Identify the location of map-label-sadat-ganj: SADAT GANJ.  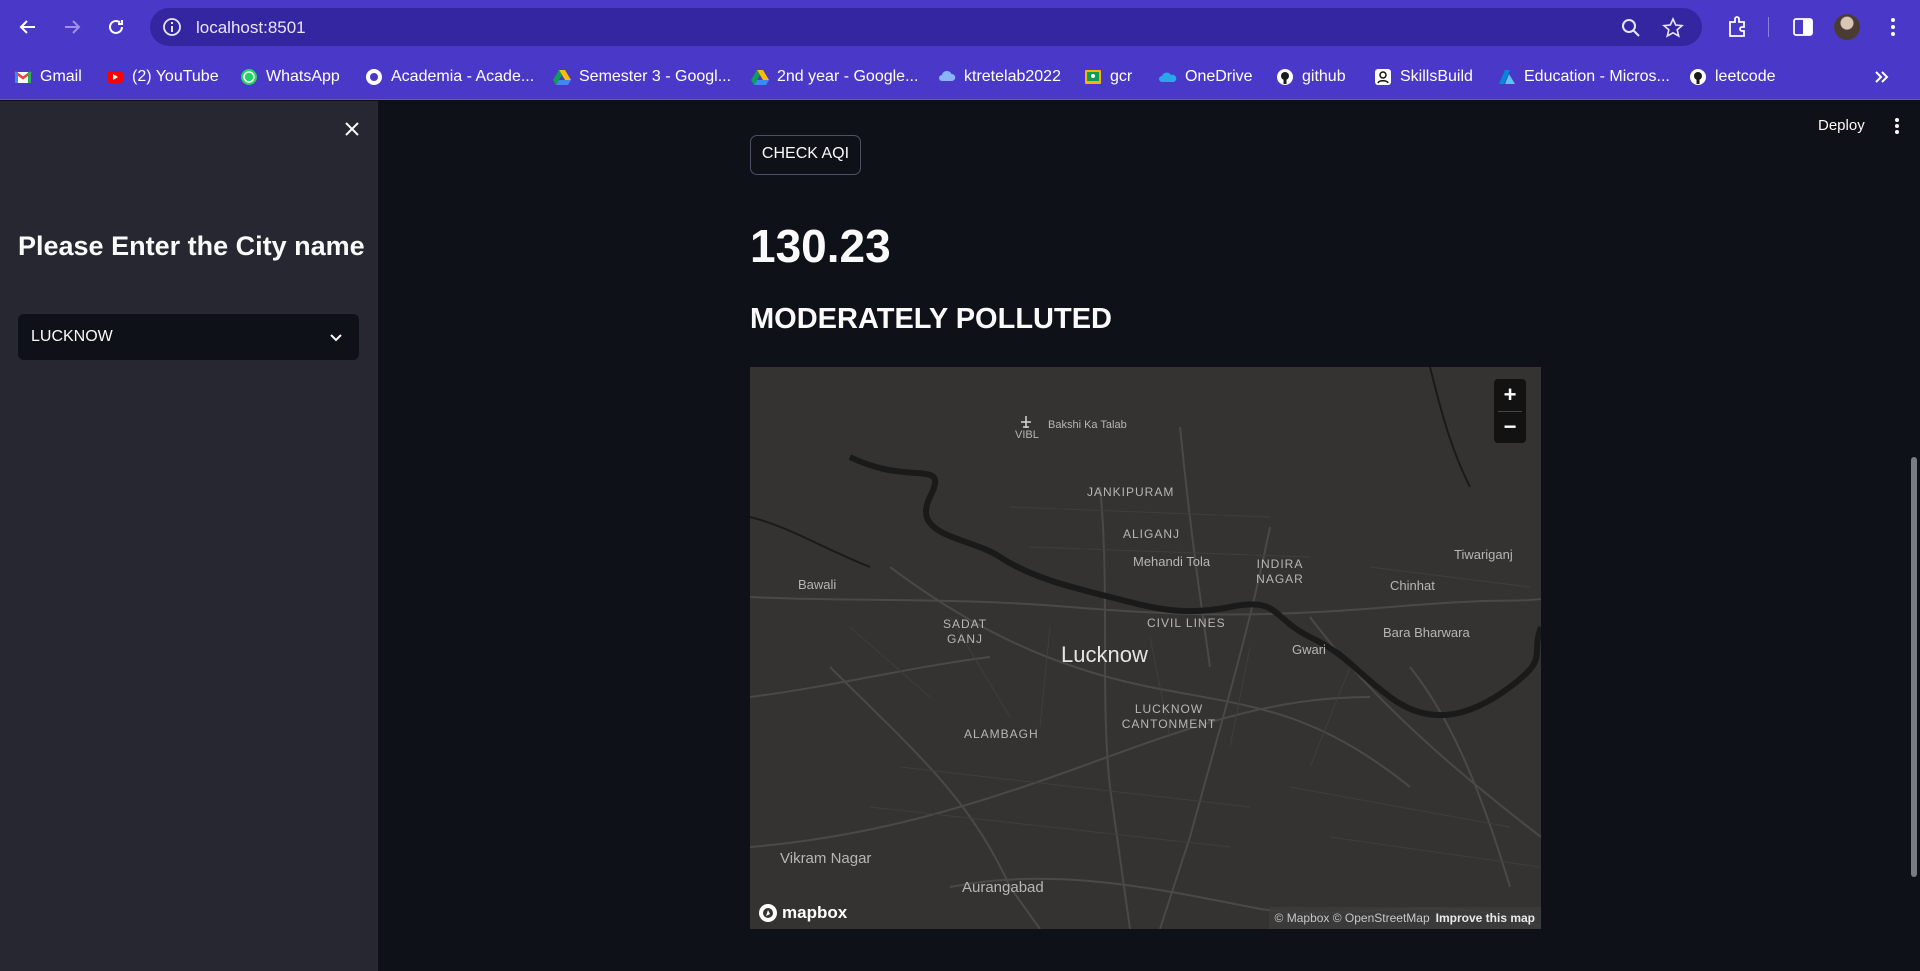
(965, 631).